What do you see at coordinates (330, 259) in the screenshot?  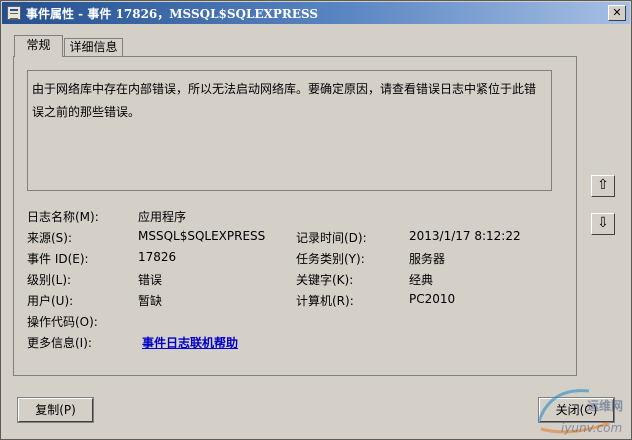 I see `task-category-label: 任务类别(Y):` at bounding box center [330, 259].